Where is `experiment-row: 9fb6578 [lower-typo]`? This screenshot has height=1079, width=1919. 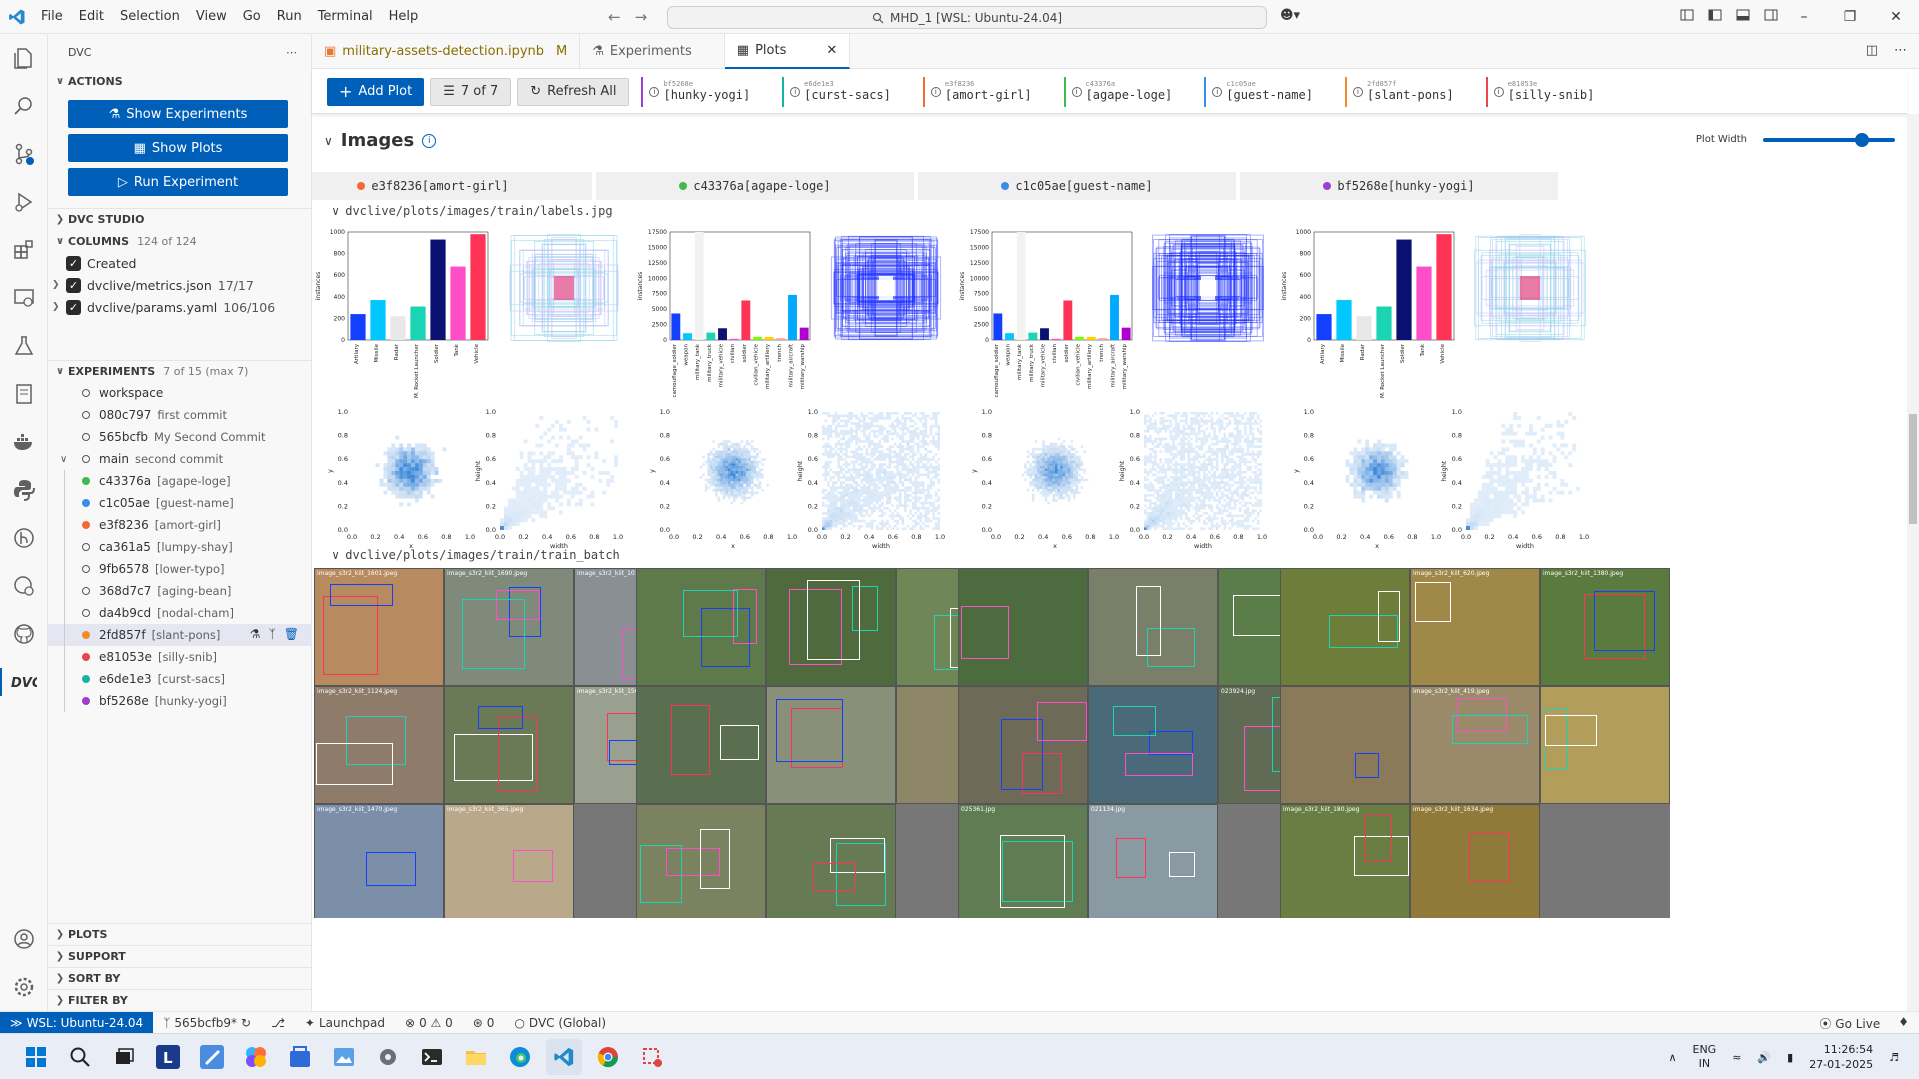
experiment-row: 9fb6578 [lower-typo] is located at coordinates (179, 569).